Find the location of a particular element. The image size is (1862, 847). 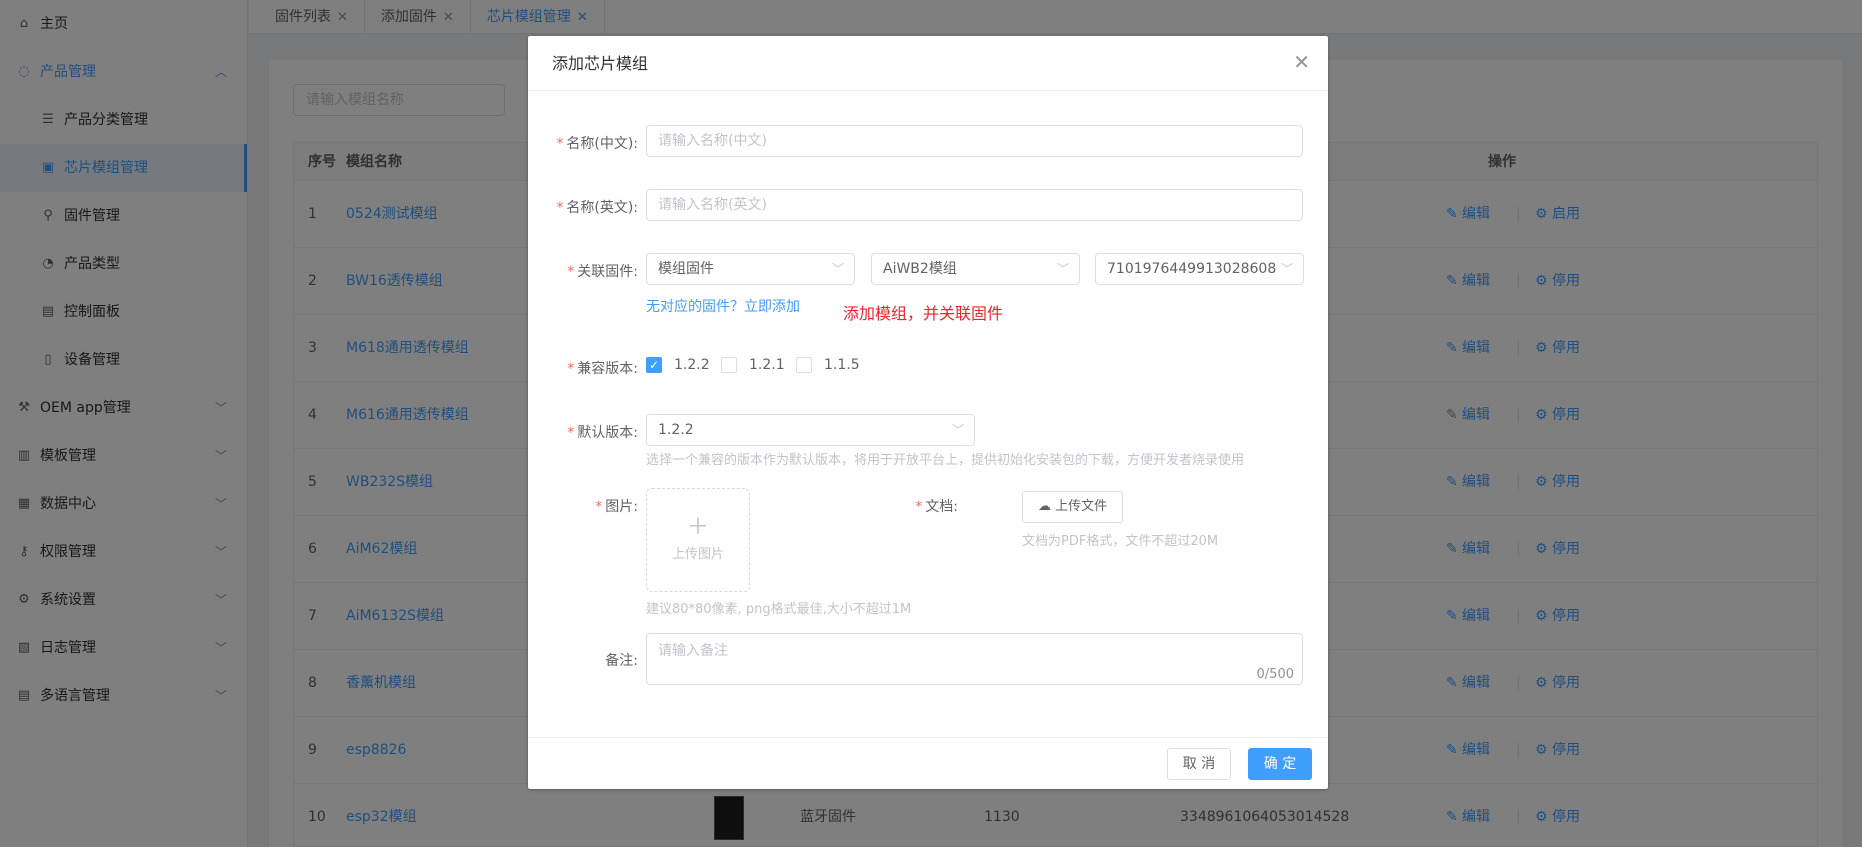

firmware-label: * 关联固件: is located at coordinates (602, 272).